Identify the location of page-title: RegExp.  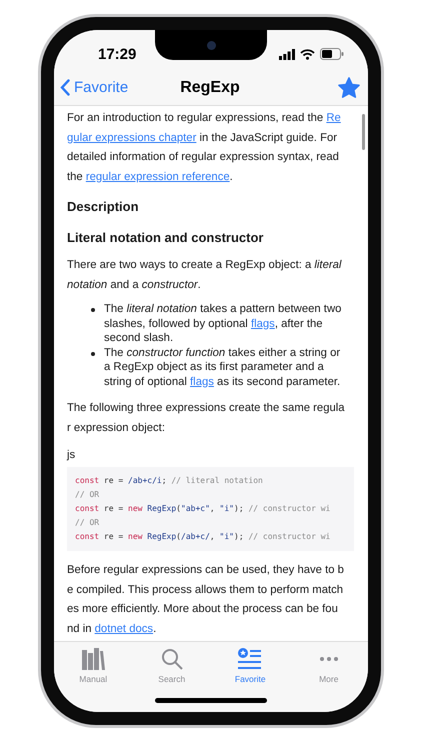
(210, 87).